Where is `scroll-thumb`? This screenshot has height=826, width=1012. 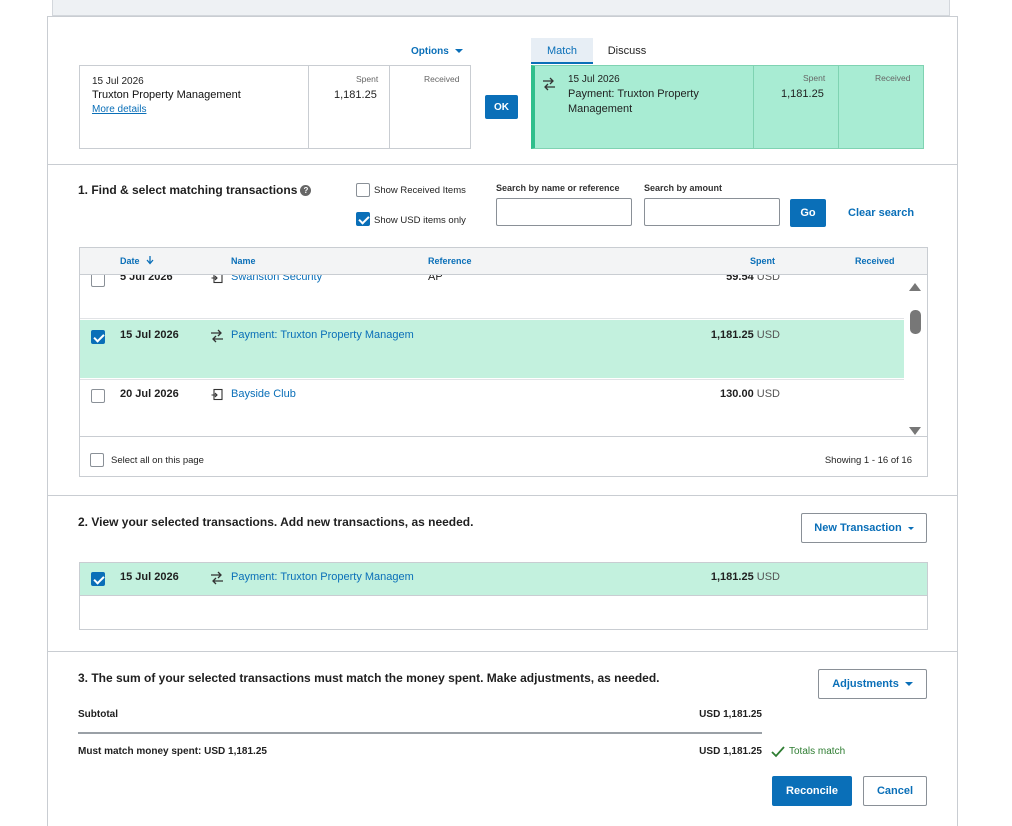
scroll-thumb is located at coordinates (915, 322).